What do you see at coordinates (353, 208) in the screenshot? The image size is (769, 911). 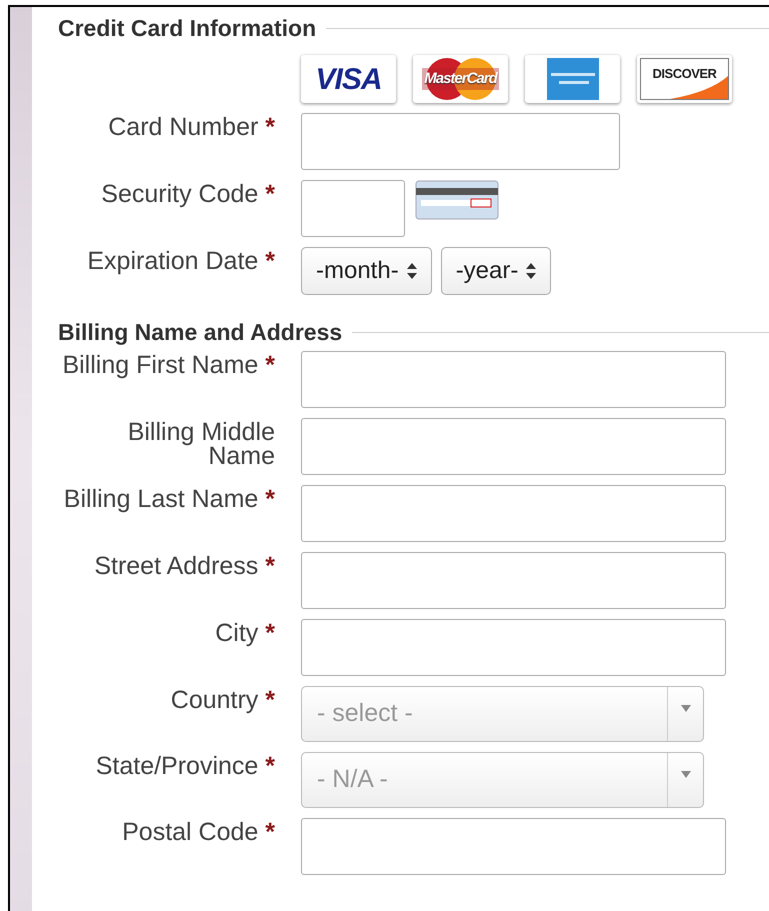 I see `security-code-input` at bounding box center [353, 208].